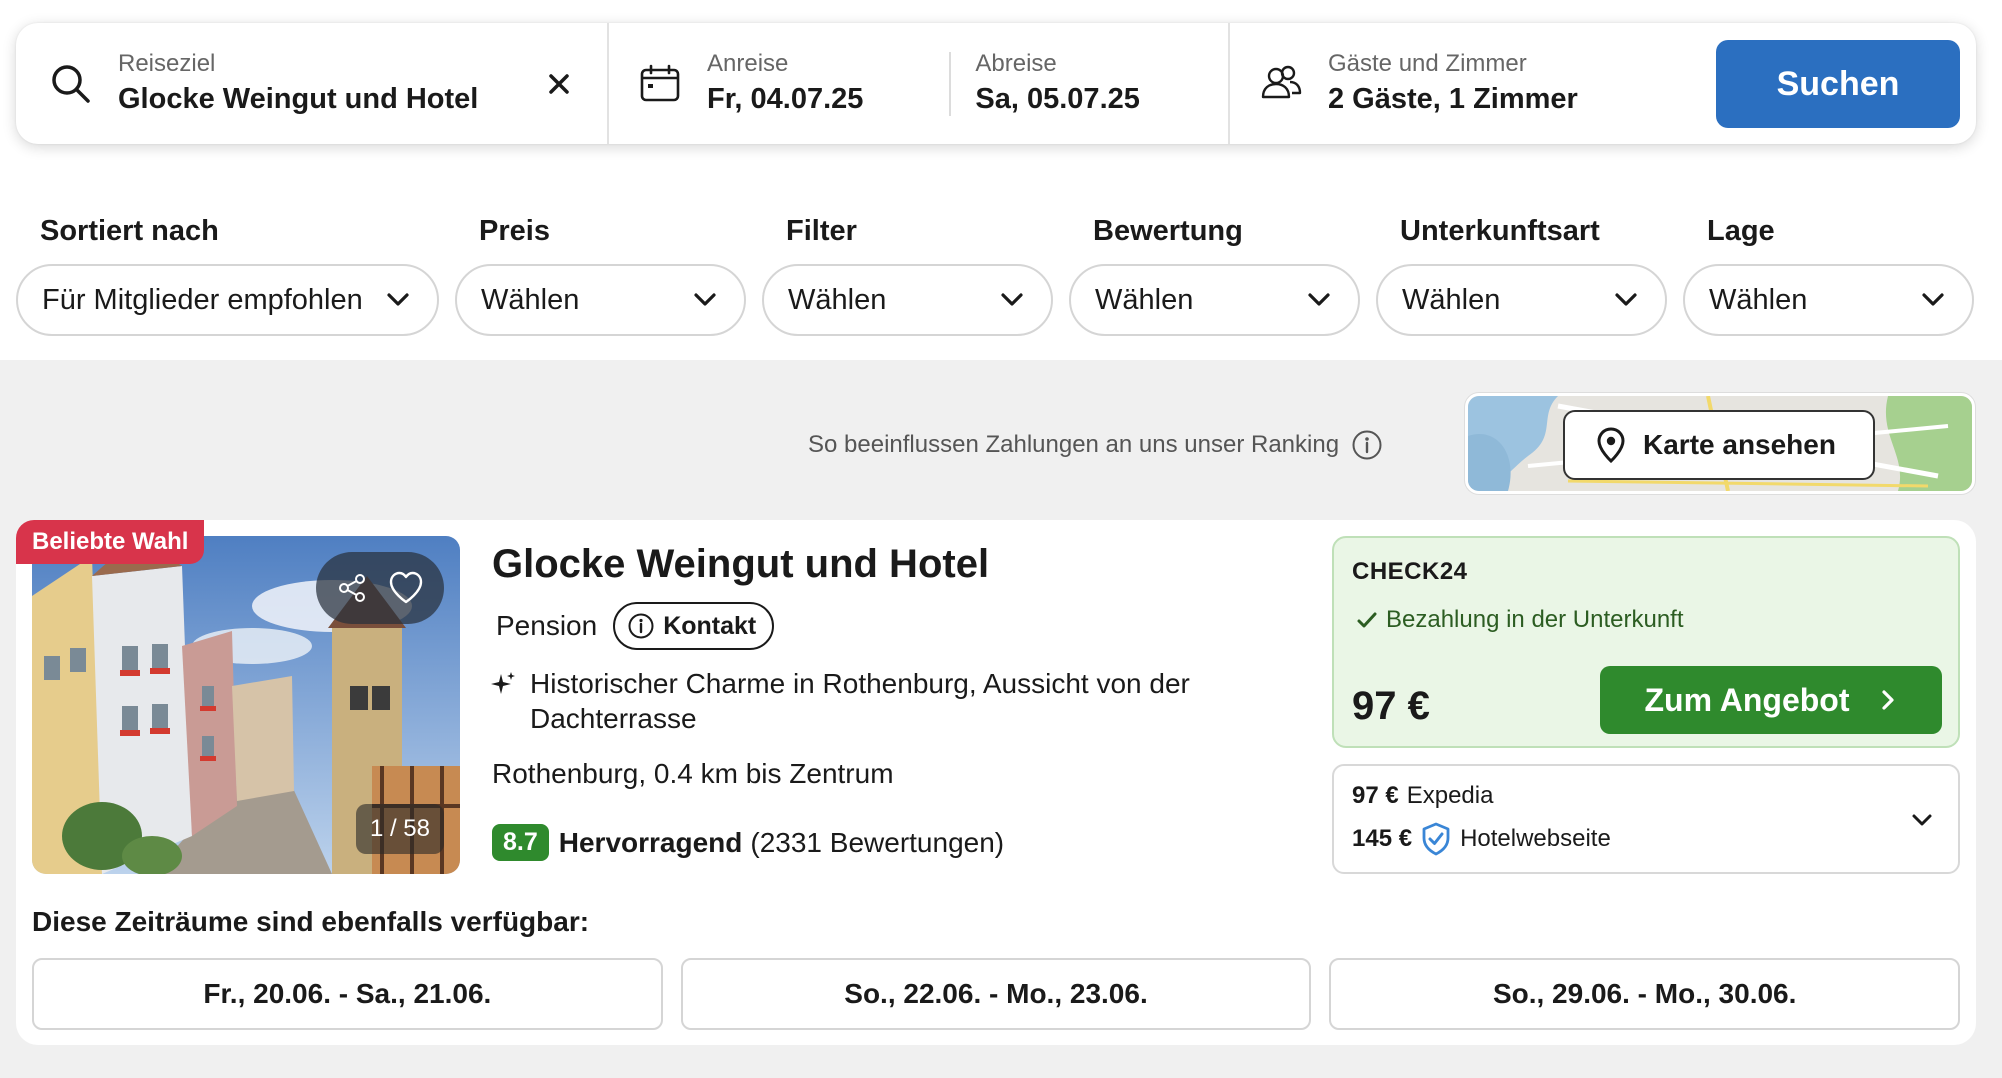 This screenshot has height=1078, width=2002. I want to click on check-icon, so click(1367, 620).